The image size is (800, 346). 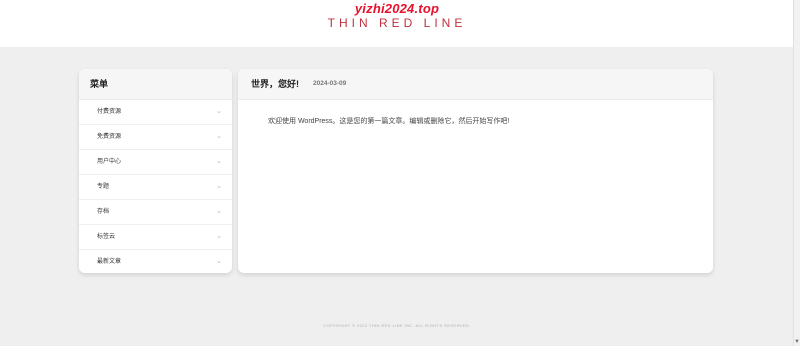 What do you see at coordinates (103, 212) in the screenshot?
I see `sidebar-item-label: 存档` at bounding box center [103, 212].